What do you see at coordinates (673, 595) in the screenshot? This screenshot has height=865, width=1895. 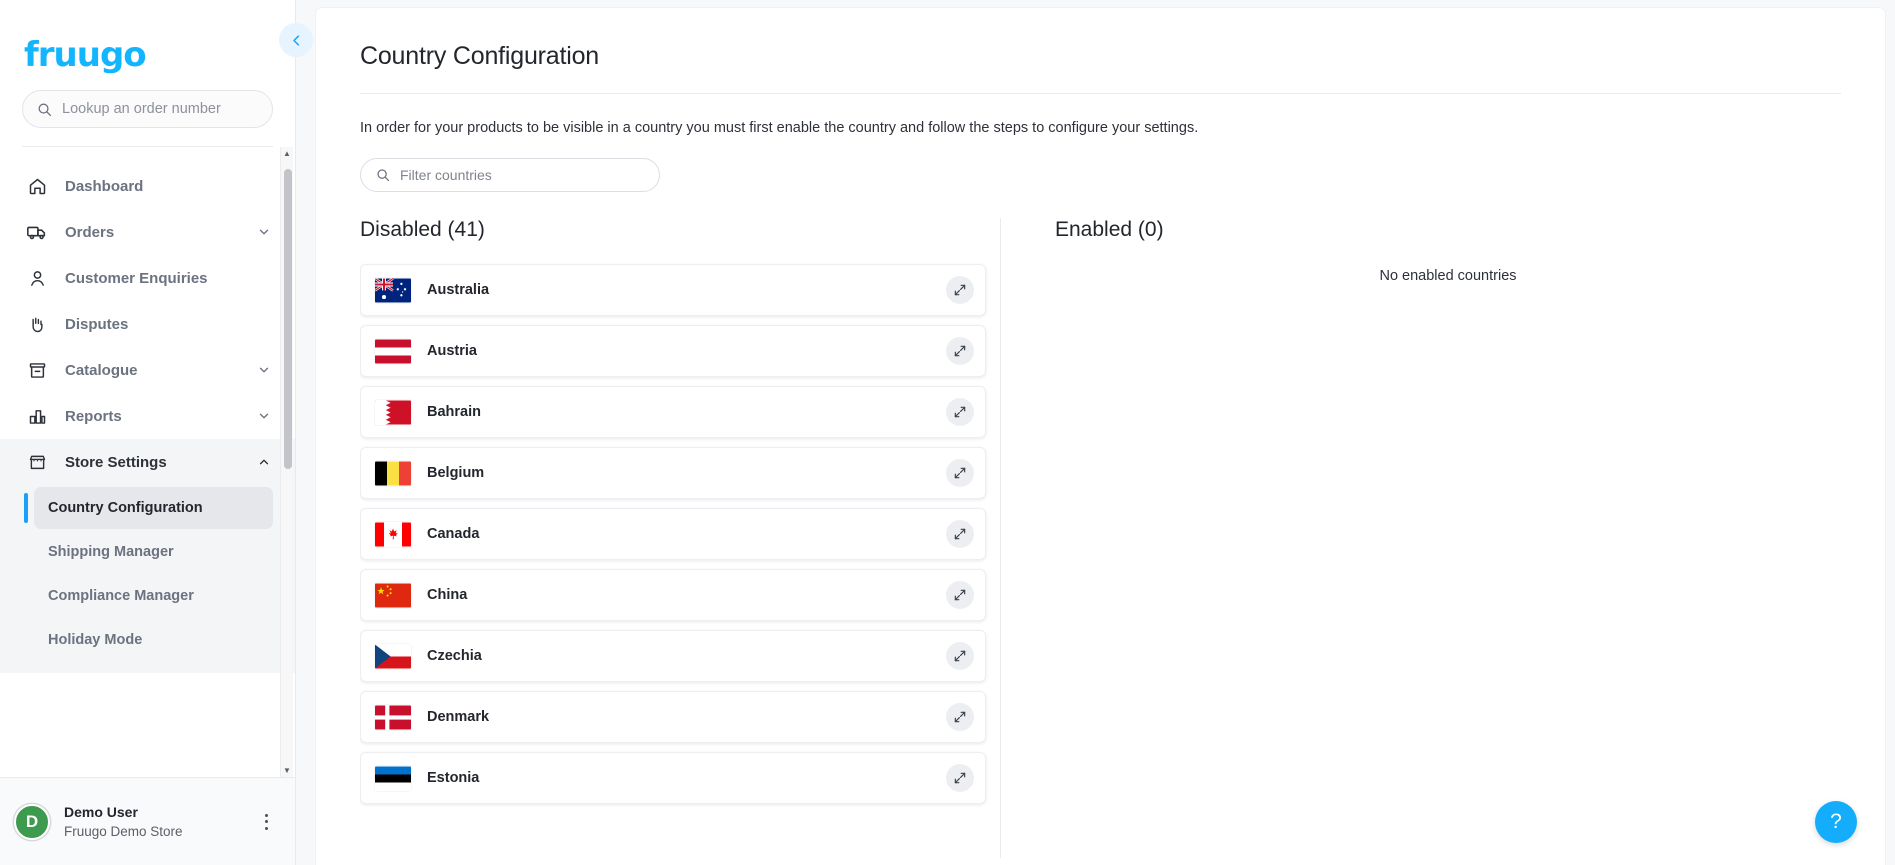 I see `country-row-china: China` at bounding box center [673, 595].